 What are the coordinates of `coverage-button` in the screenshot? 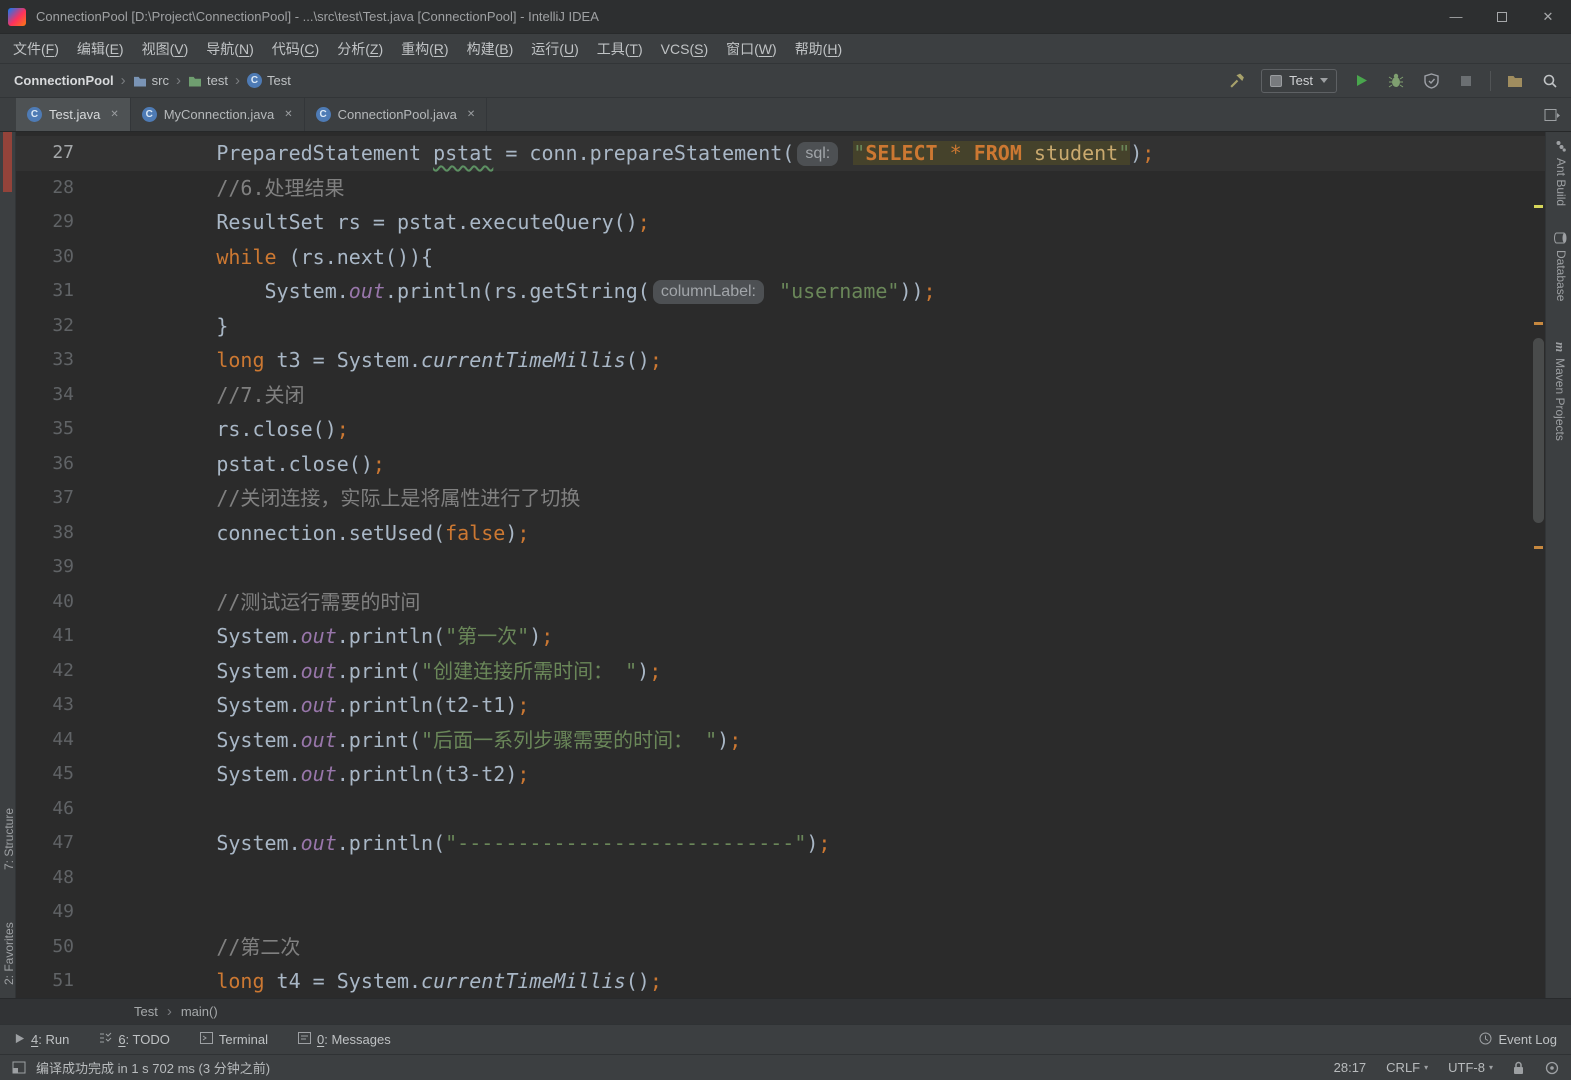 It's located at (1431, 81).